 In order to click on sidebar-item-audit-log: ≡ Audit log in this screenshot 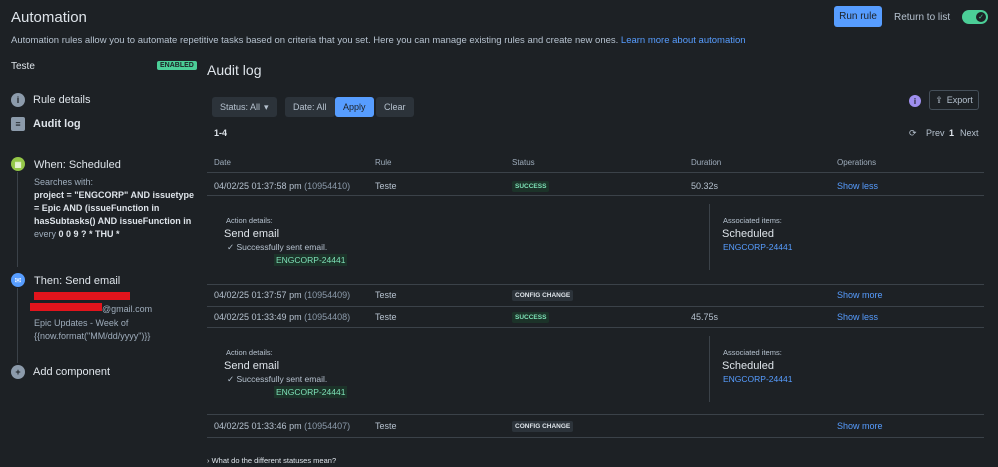, I will do `click(46, 124)`.